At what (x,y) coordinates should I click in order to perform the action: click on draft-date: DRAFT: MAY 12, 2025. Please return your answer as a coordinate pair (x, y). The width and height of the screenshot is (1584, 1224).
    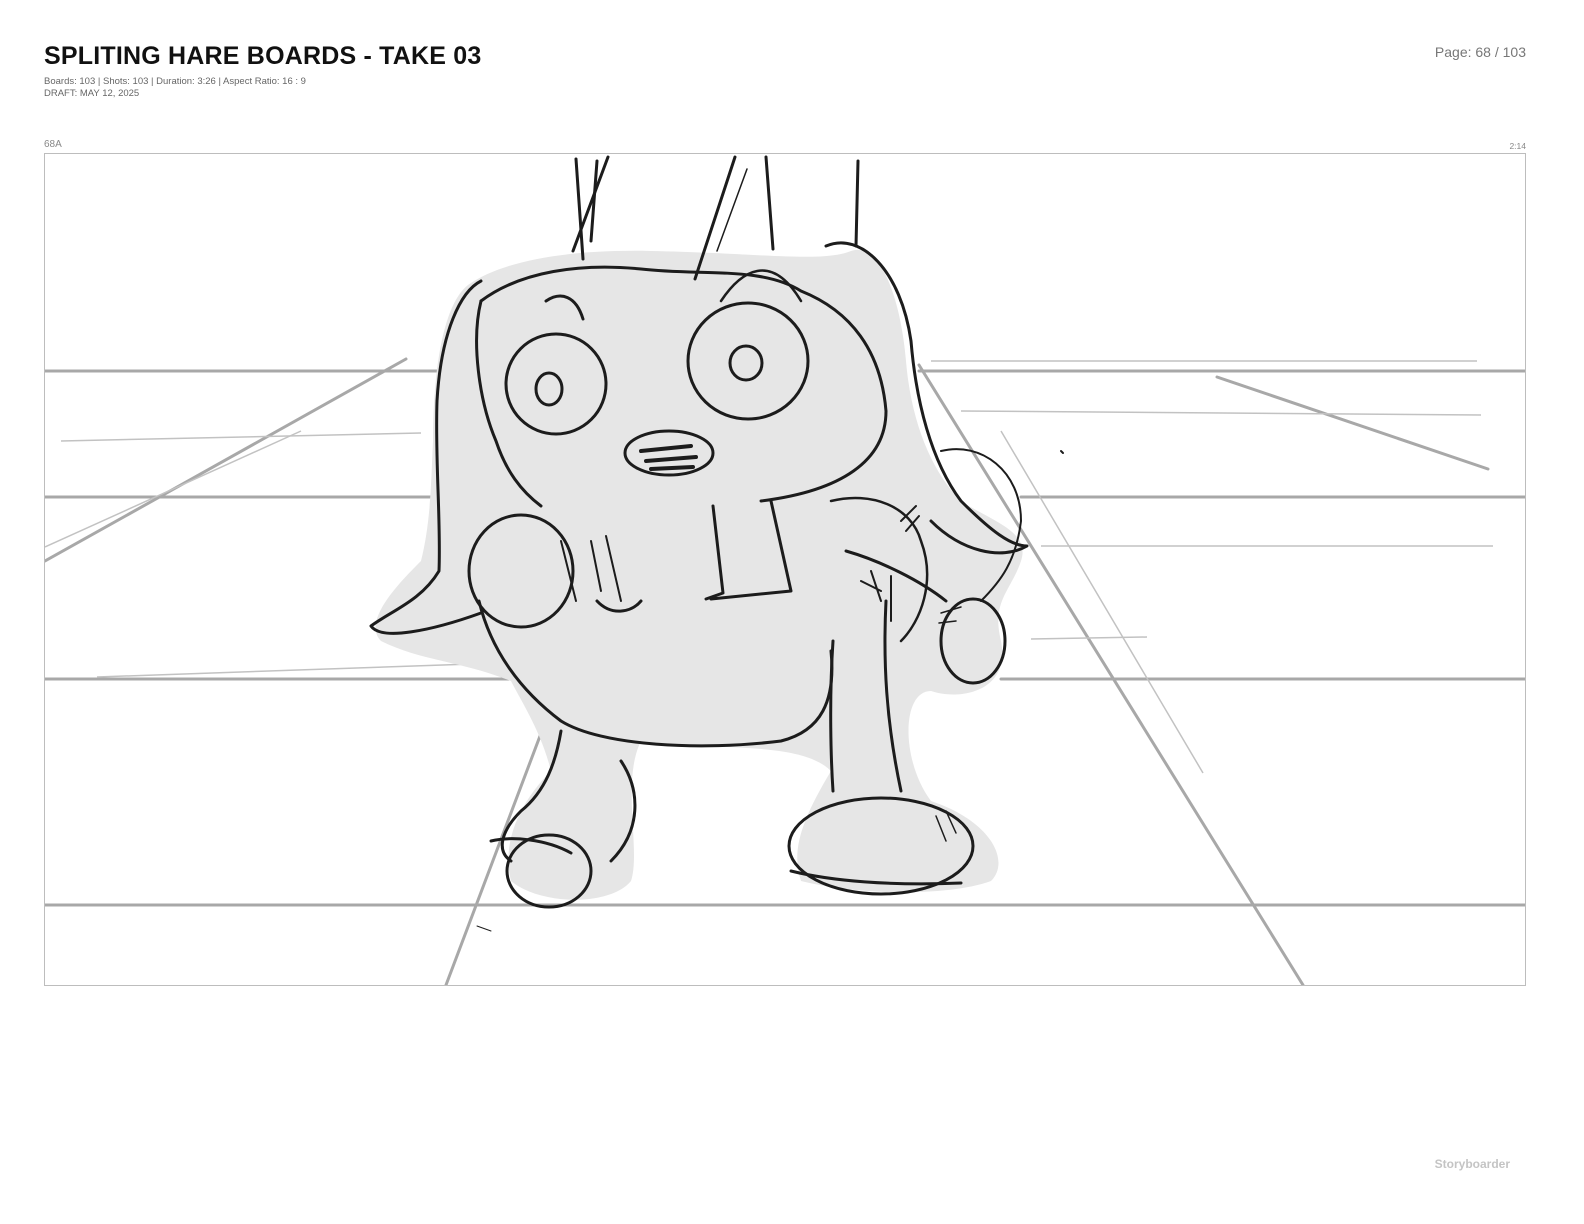
    Looking at the image, I should click on (92, 93).